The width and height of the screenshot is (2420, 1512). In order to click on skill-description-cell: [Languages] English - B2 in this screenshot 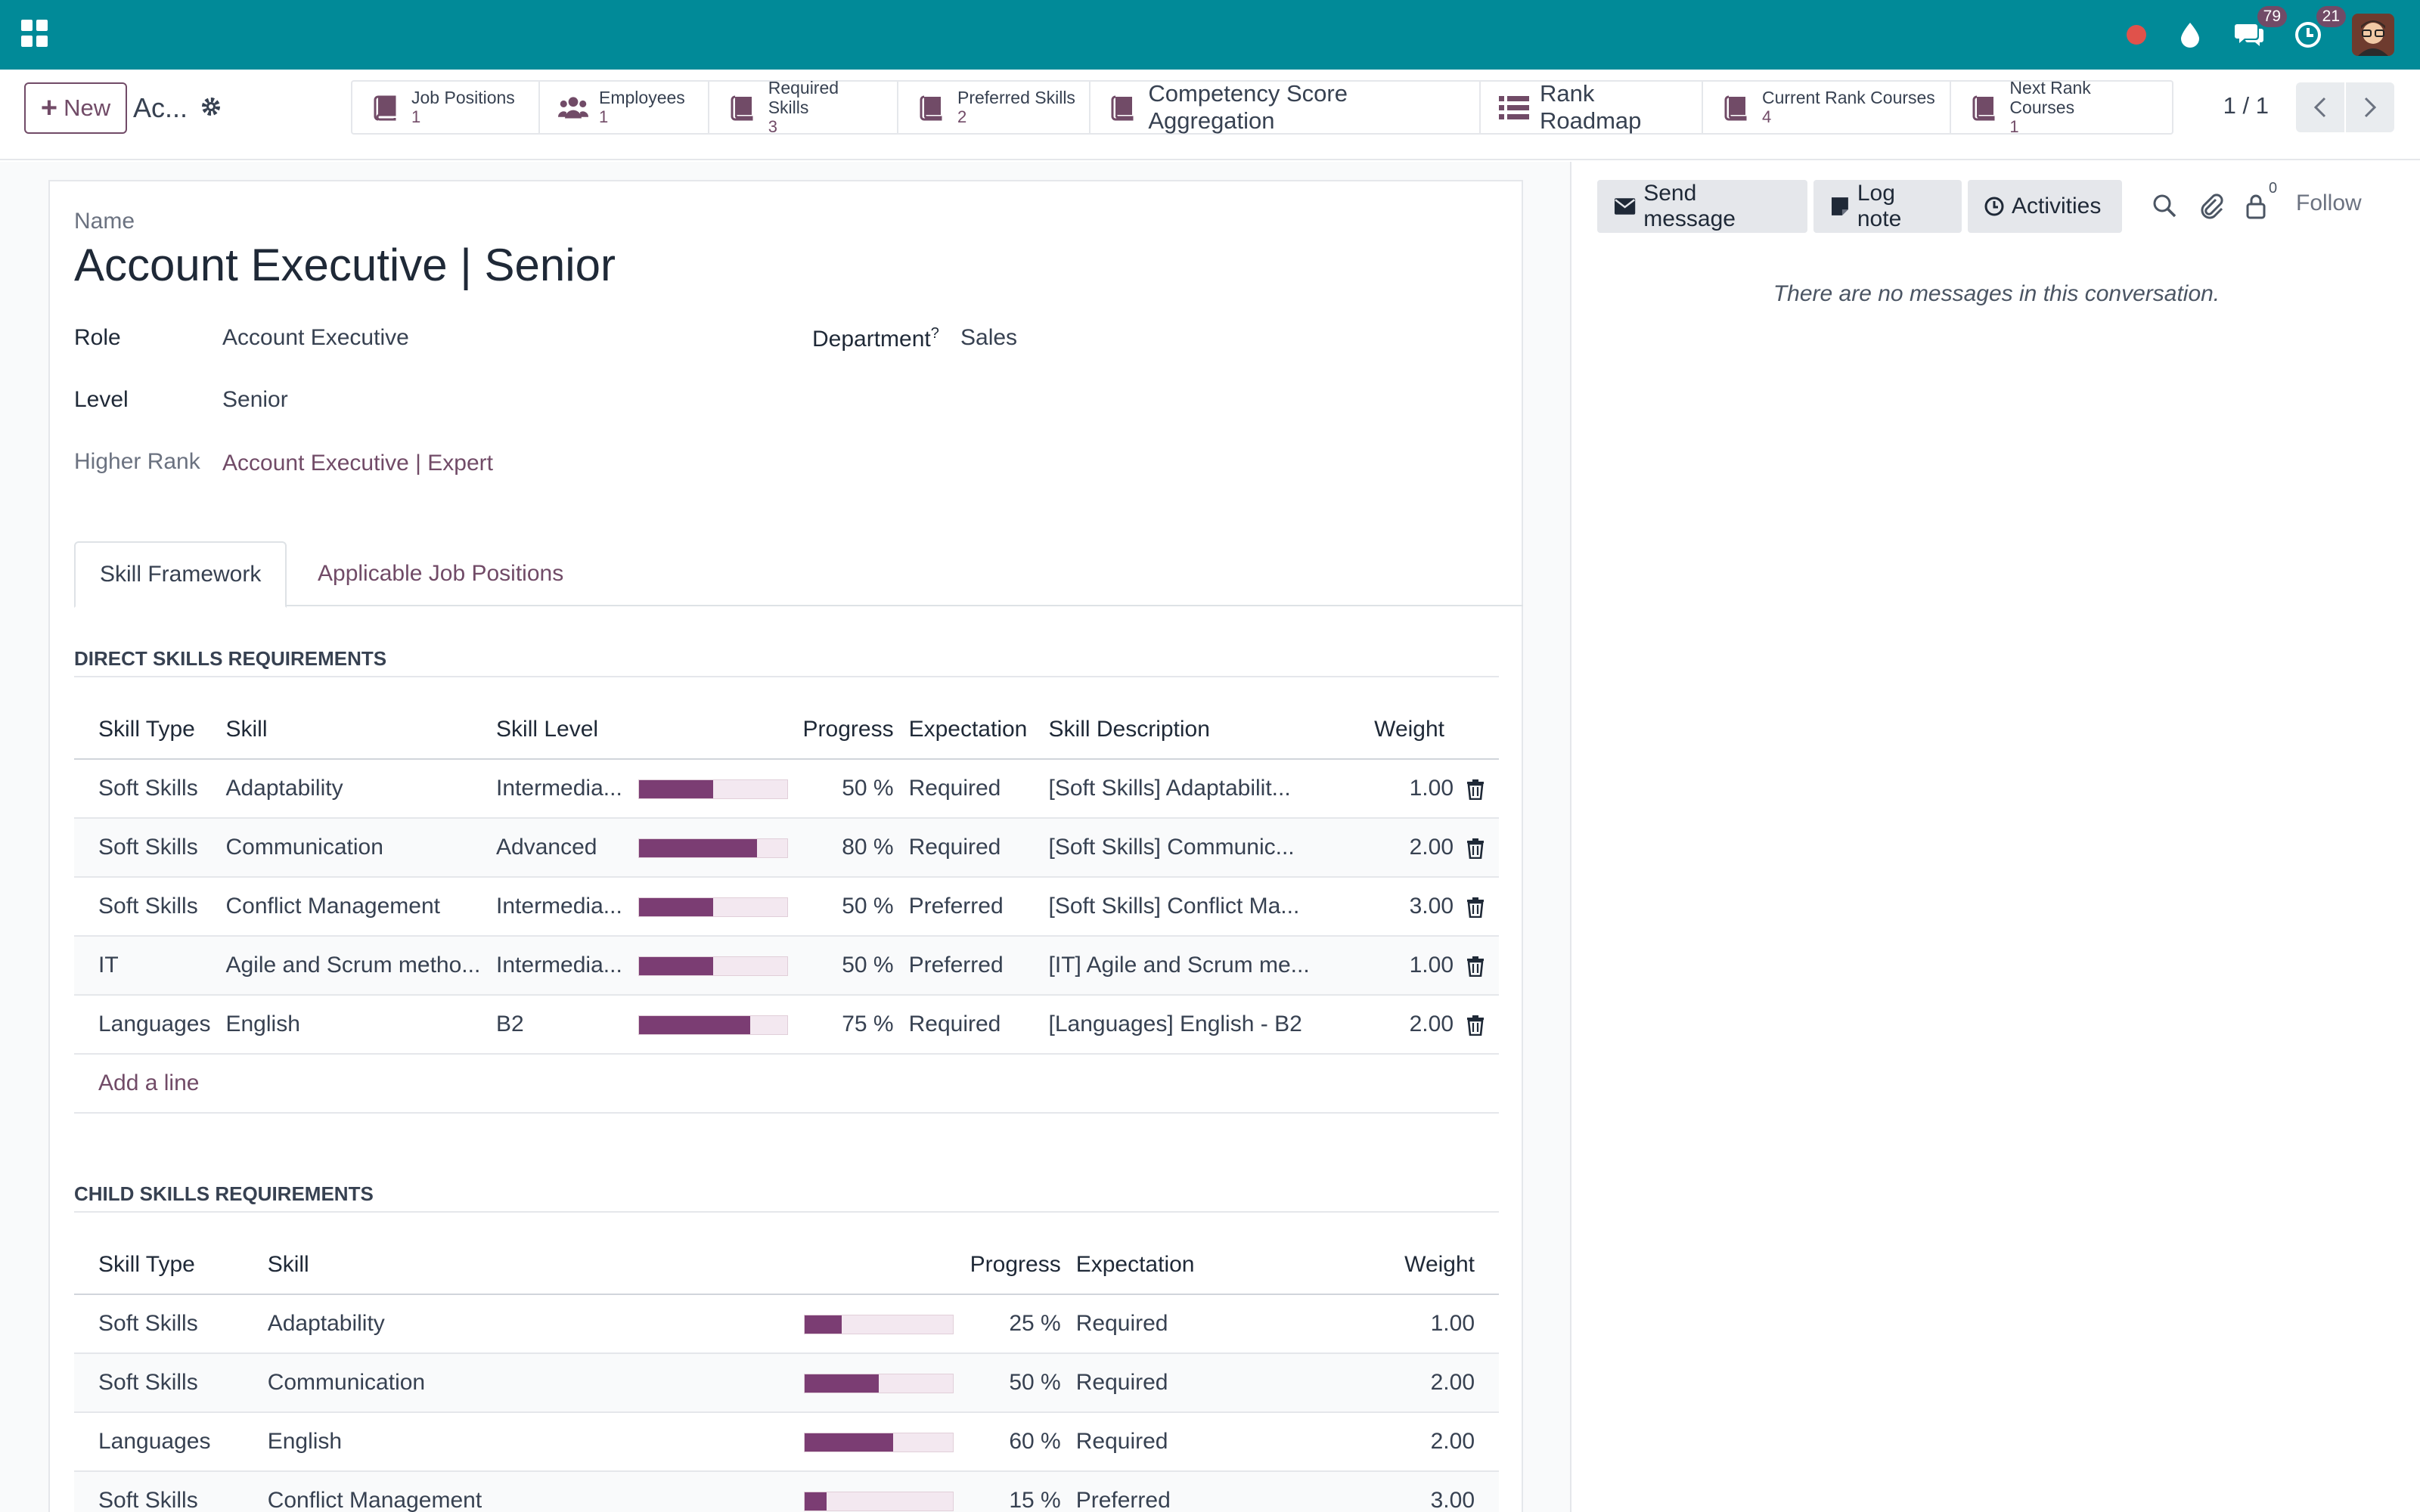, I will do `click(1194, 1025)`.